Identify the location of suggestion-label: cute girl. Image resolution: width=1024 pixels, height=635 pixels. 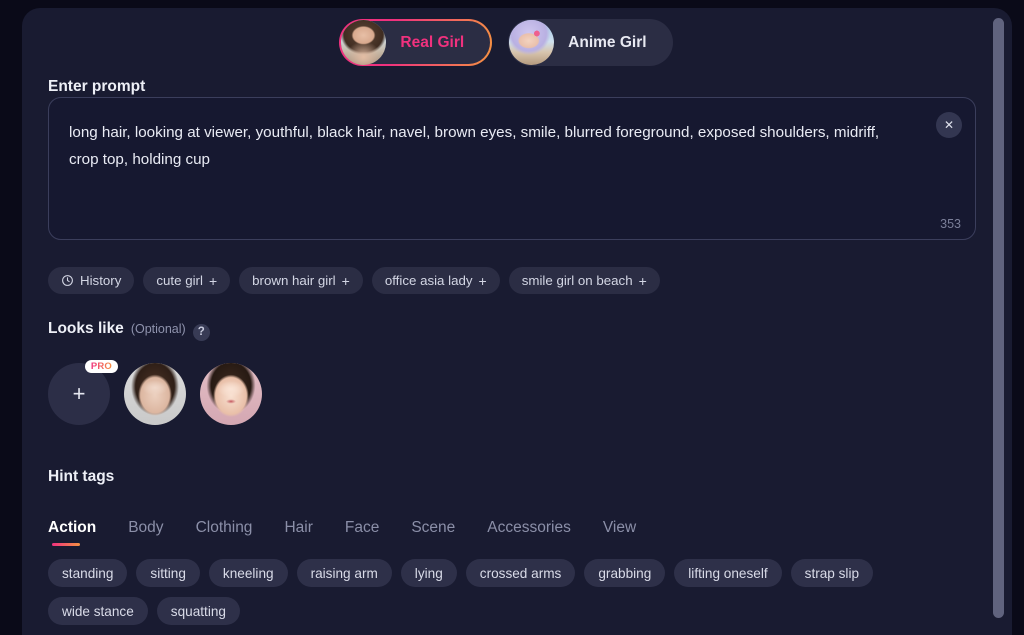
(179, 280).